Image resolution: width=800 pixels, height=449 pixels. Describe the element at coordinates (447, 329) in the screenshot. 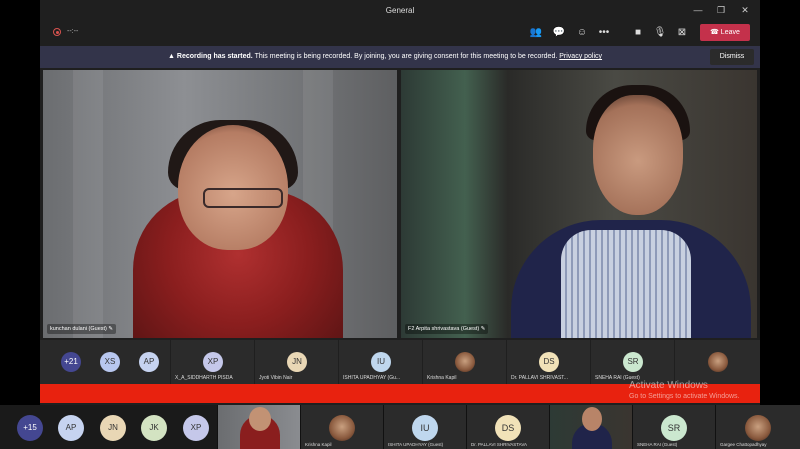

I see `video-name-label: F2 Arpita shrivastava (Guest) ✎` at that location.